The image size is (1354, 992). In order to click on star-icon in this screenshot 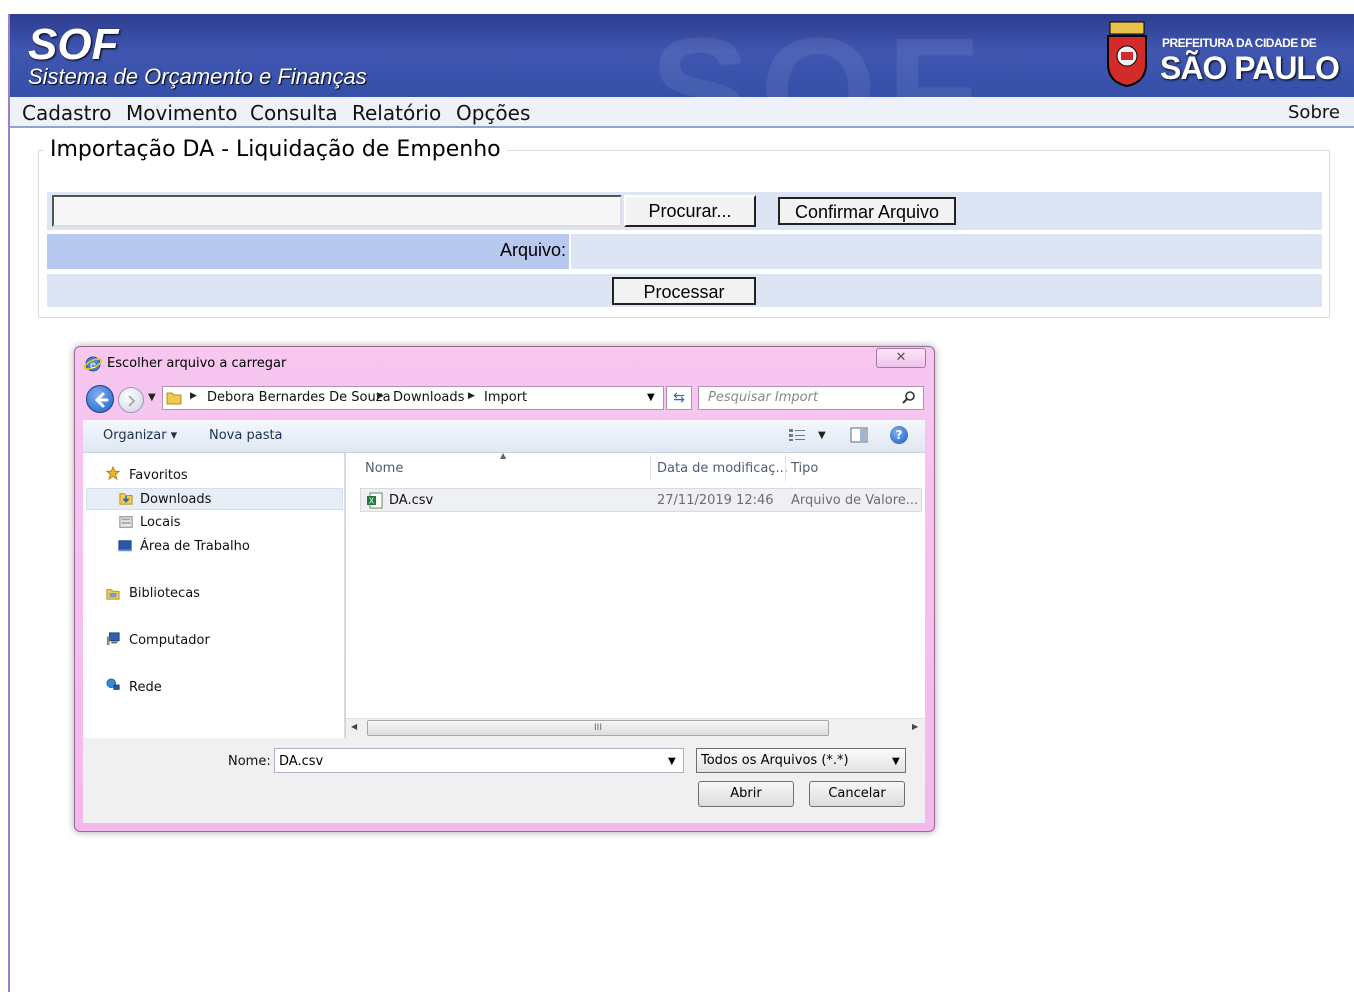, I will do `click(113, 473)`.